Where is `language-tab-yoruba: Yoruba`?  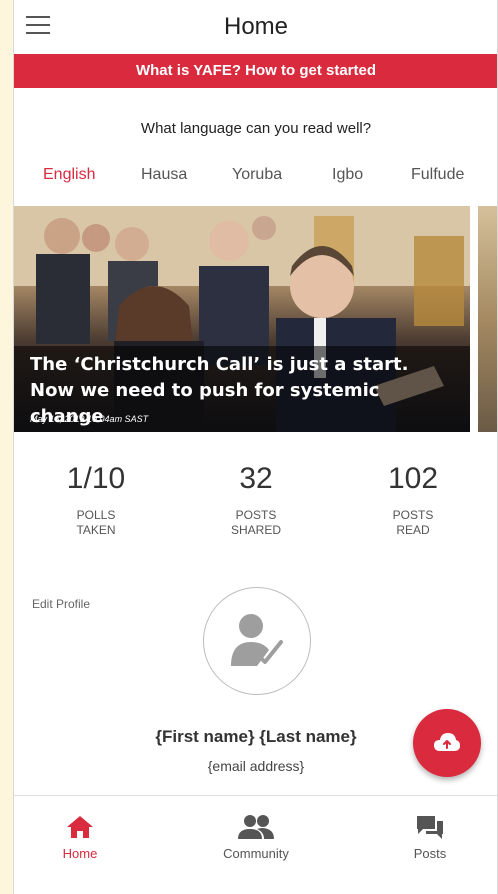
language-tab-yoruba: Yoruba is located at coordinates (257, 175).